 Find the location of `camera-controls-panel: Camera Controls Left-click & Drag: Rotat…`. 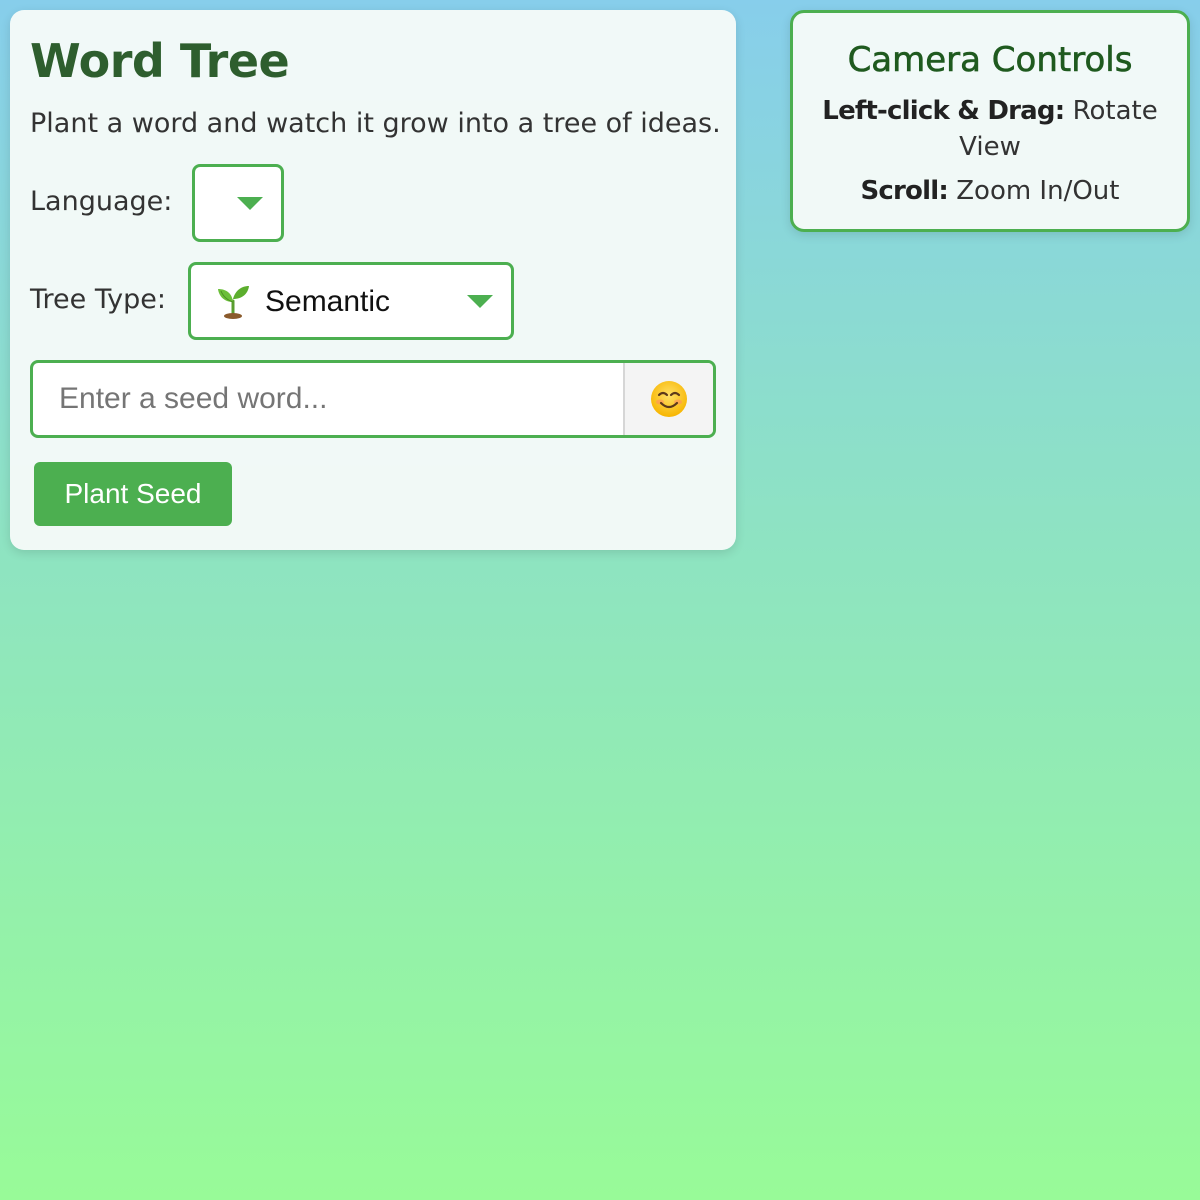

camera-controls-panel: Camera Controls Left-click & Drag: Rotat… is located at coordinates (990, 121).